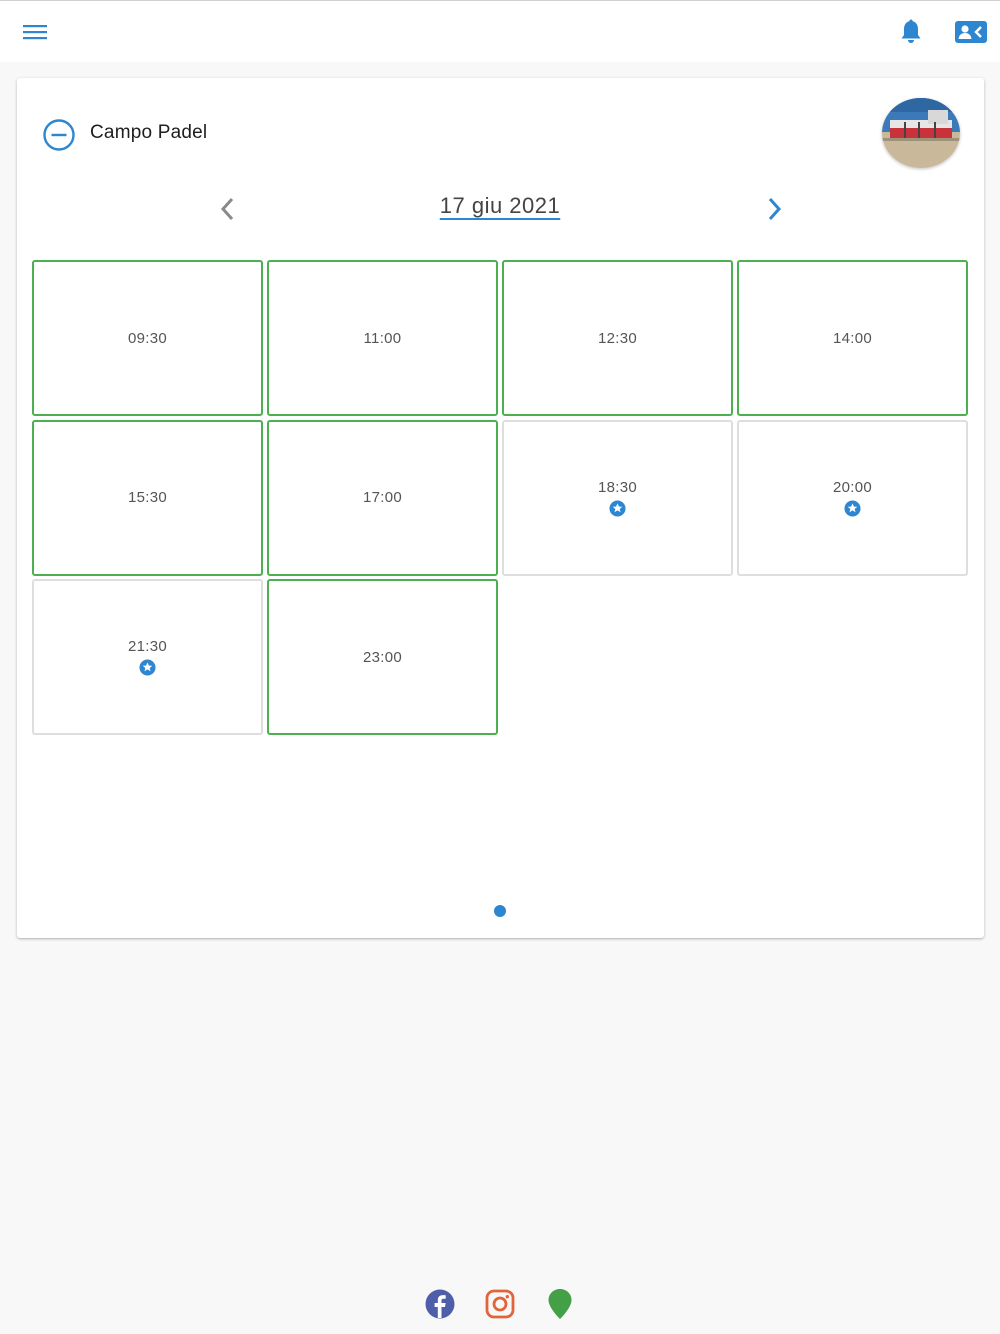  I want to click on menu-icon, so click(35, 32).